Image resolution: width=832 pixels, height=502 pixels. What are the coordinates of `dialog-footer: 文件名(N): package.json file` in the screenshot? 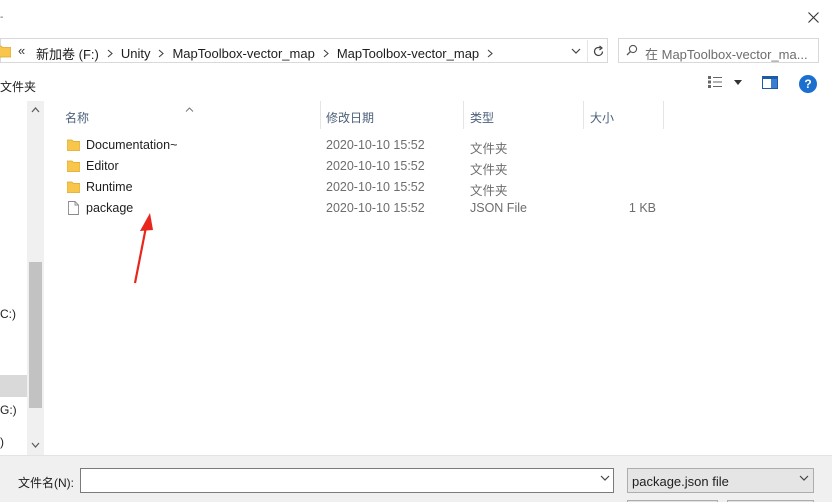 It's located at (416, 478).